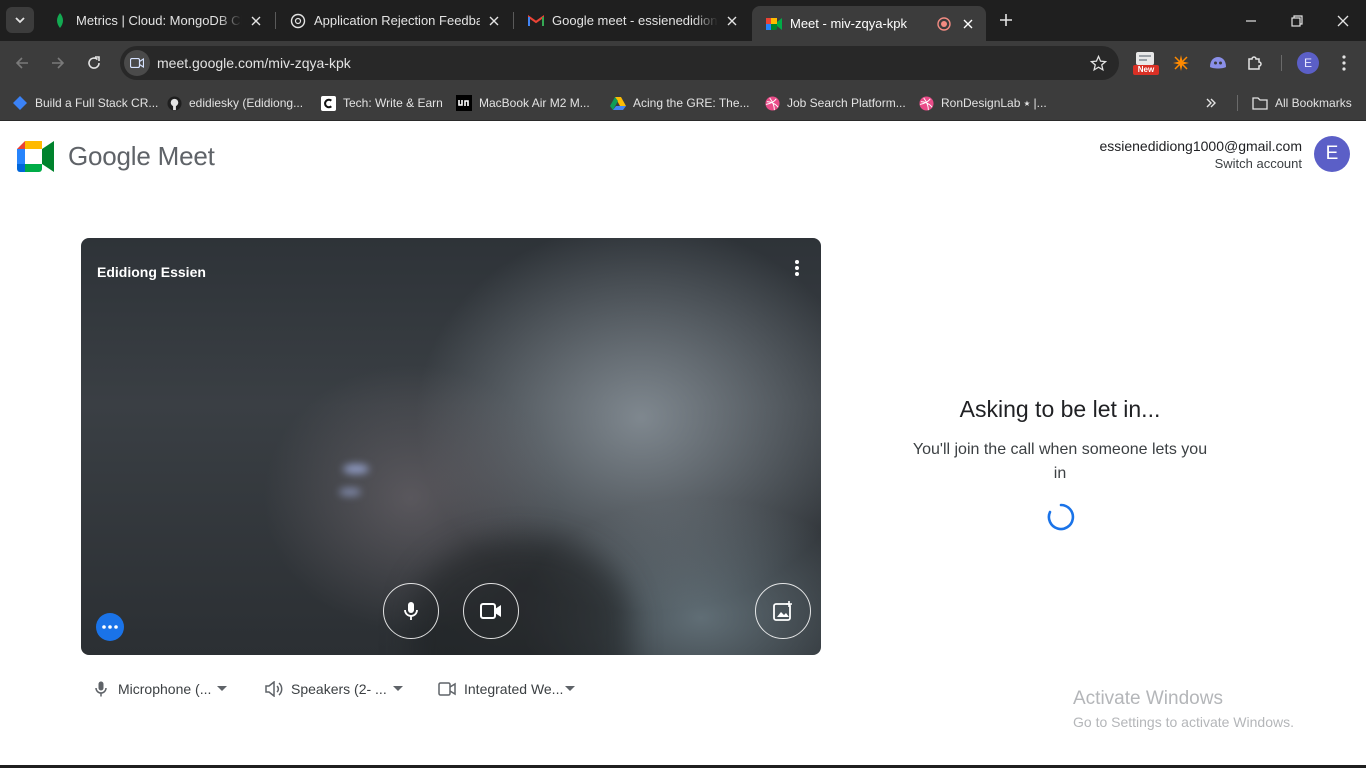 Image resolution: width=1366 pixels, height=768 pixels. Describe the element at coordinates (254, 63) in the screenshot. I see `url-text: meet.google.com/miv-zqya-kpk` at that location.